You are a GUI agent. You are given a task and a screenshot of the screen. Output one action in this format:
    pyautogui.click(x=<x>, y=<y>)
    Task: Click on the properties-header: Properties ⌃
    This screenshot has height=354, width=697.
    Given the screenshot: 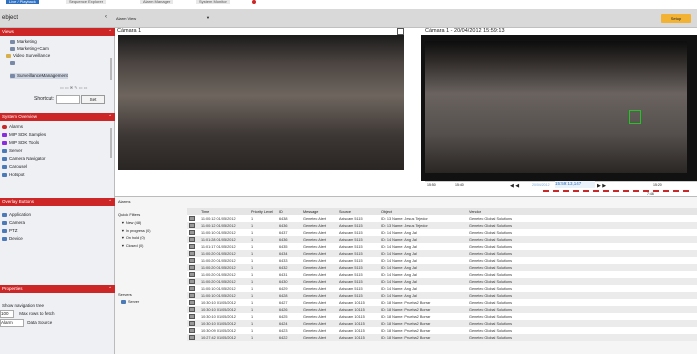 What is the action you would take?
    pyautogui.click(x=57, y=289)
    